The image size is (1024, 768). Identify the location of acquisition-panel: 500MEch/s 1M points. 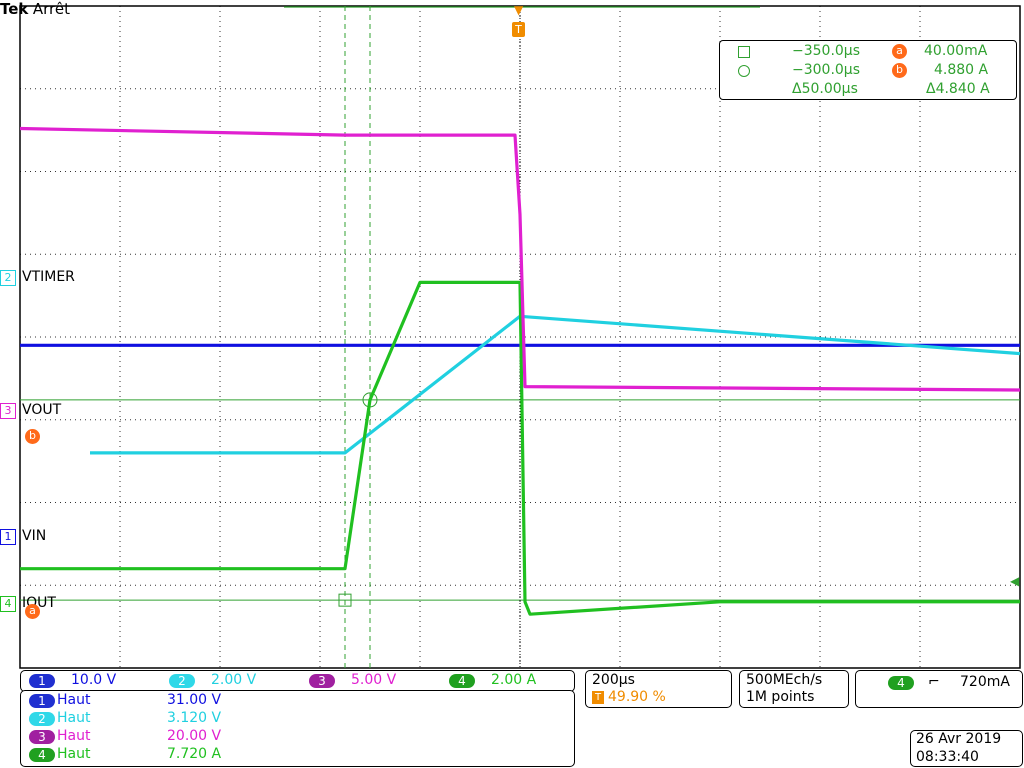
(794, 689).